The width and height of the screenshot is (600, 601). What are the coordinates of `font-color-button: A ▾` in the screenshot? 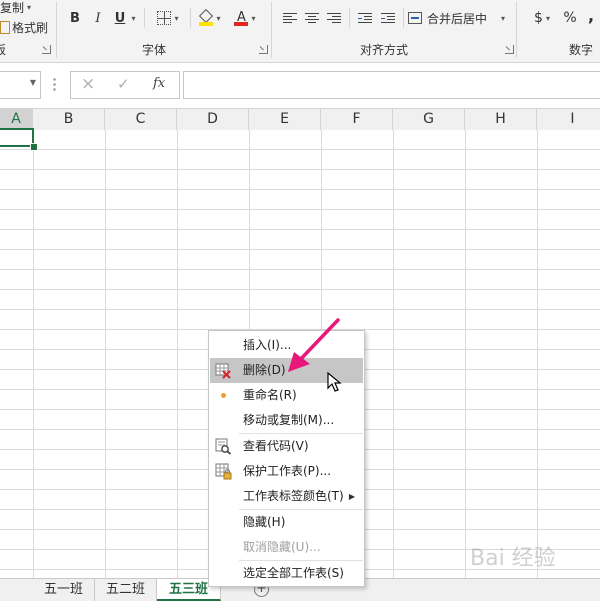 It's located at (245, 18).